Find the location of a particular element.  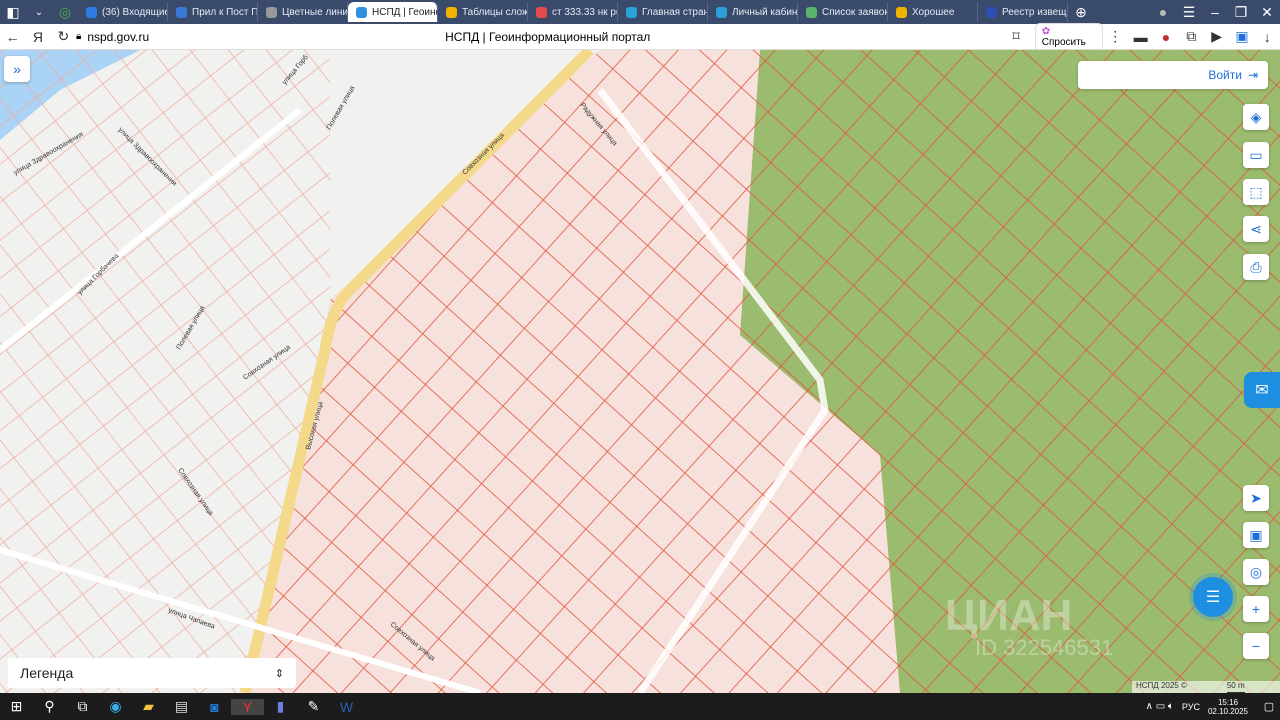

browser-tab: Личный кабин is located at coordinates (753, 12).